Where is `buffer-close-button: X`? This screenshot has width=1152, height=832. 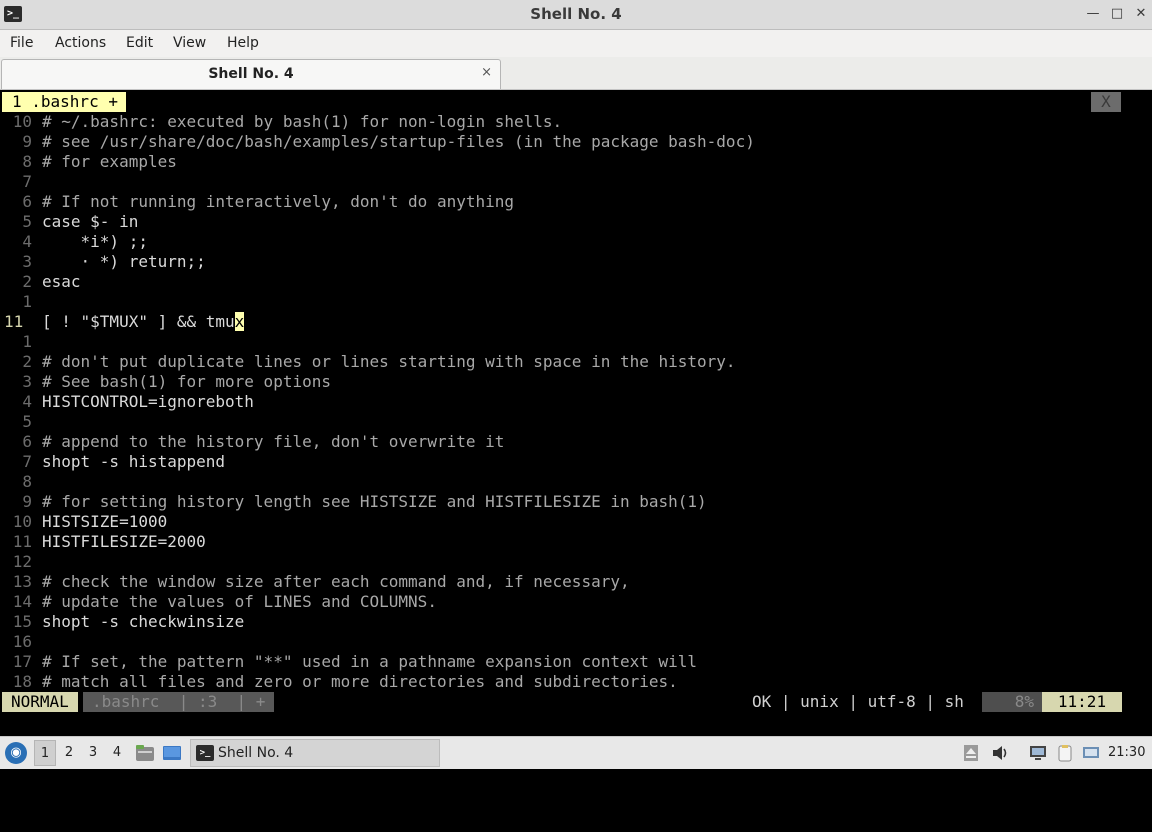 buffer-close-button: X is located at coordinates (1106, 102).